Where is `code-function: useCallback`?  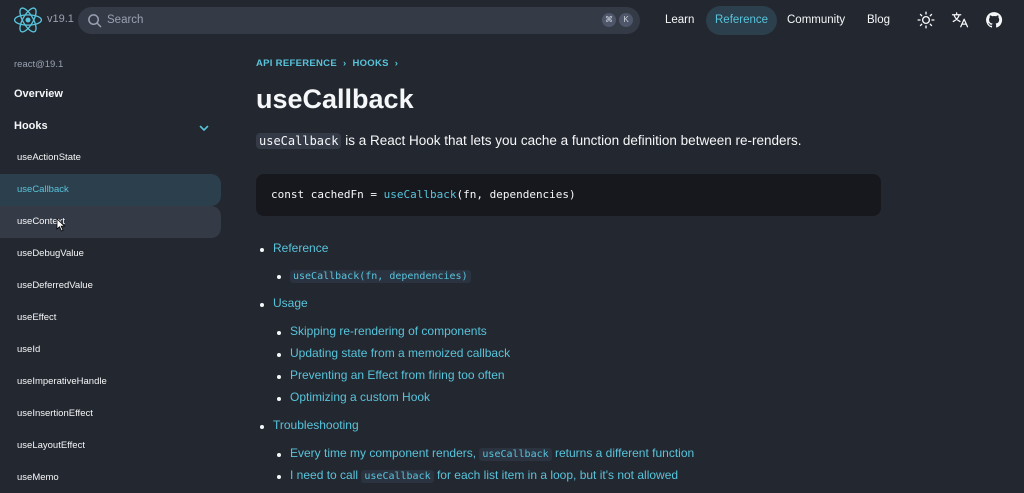 code-function: useCallback is located at coordinates (420, 194).